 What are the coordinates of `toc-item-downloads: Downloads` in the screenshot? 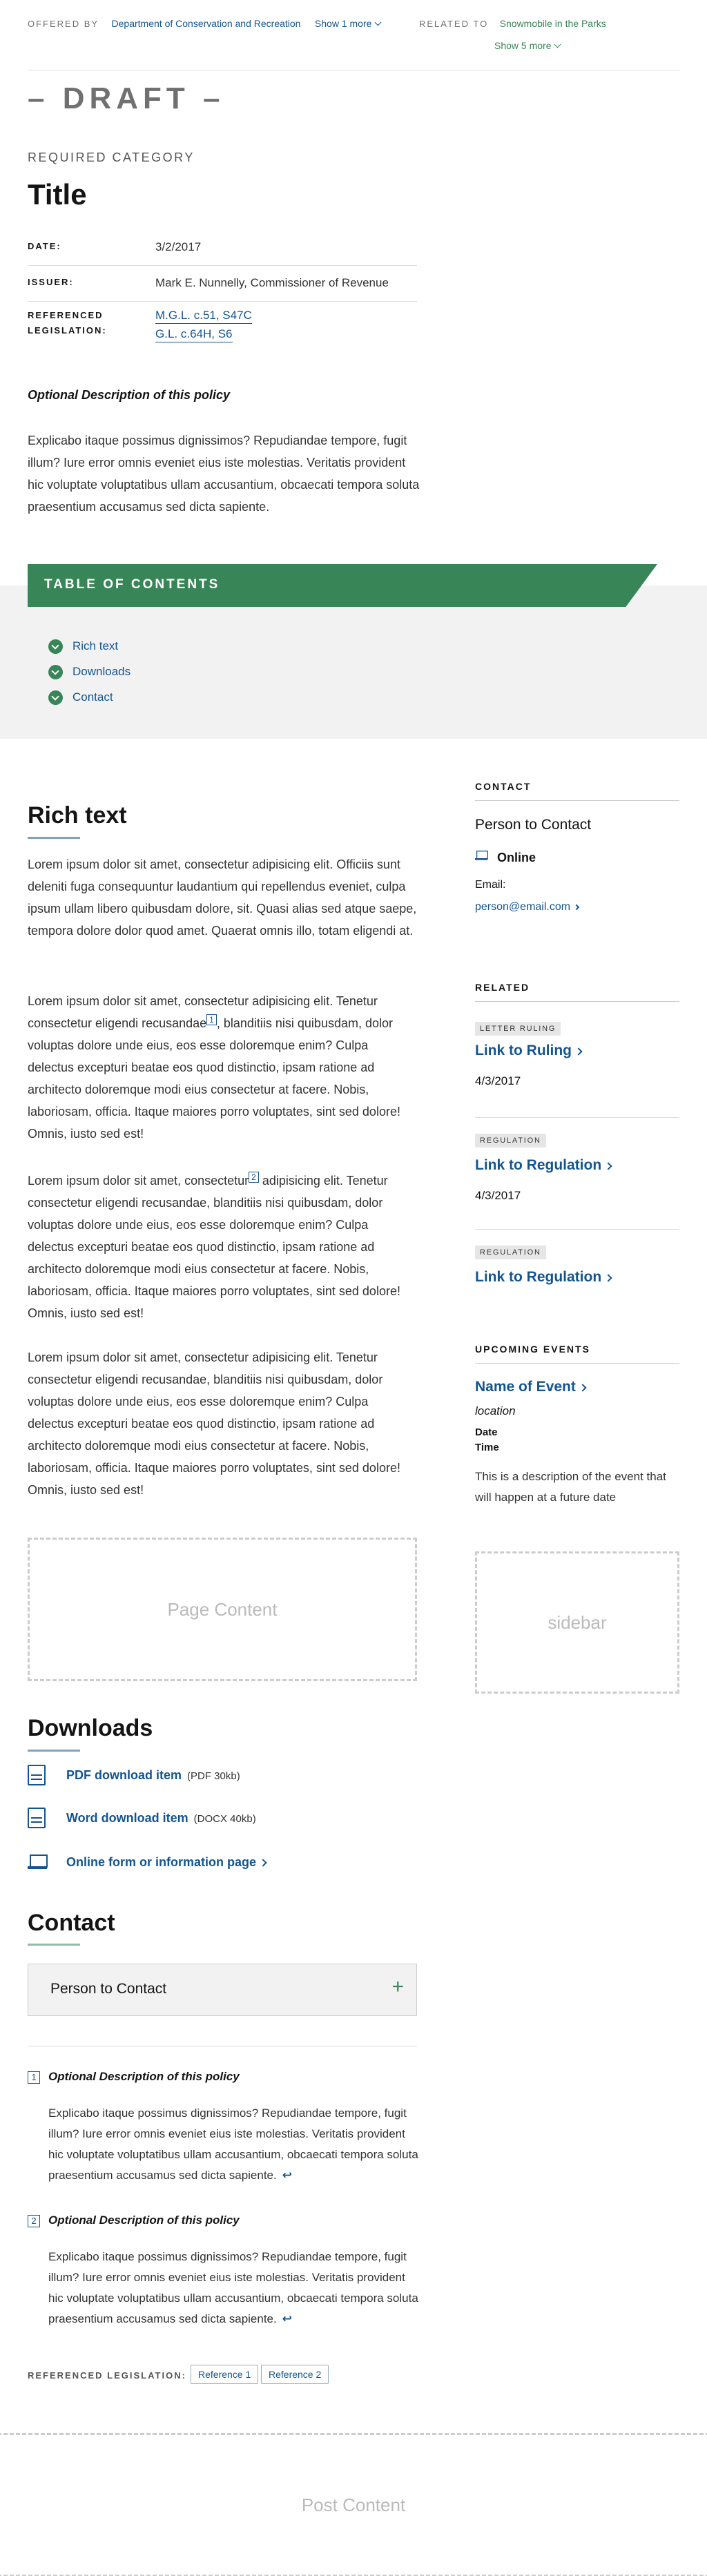 It's located at (89, 673).